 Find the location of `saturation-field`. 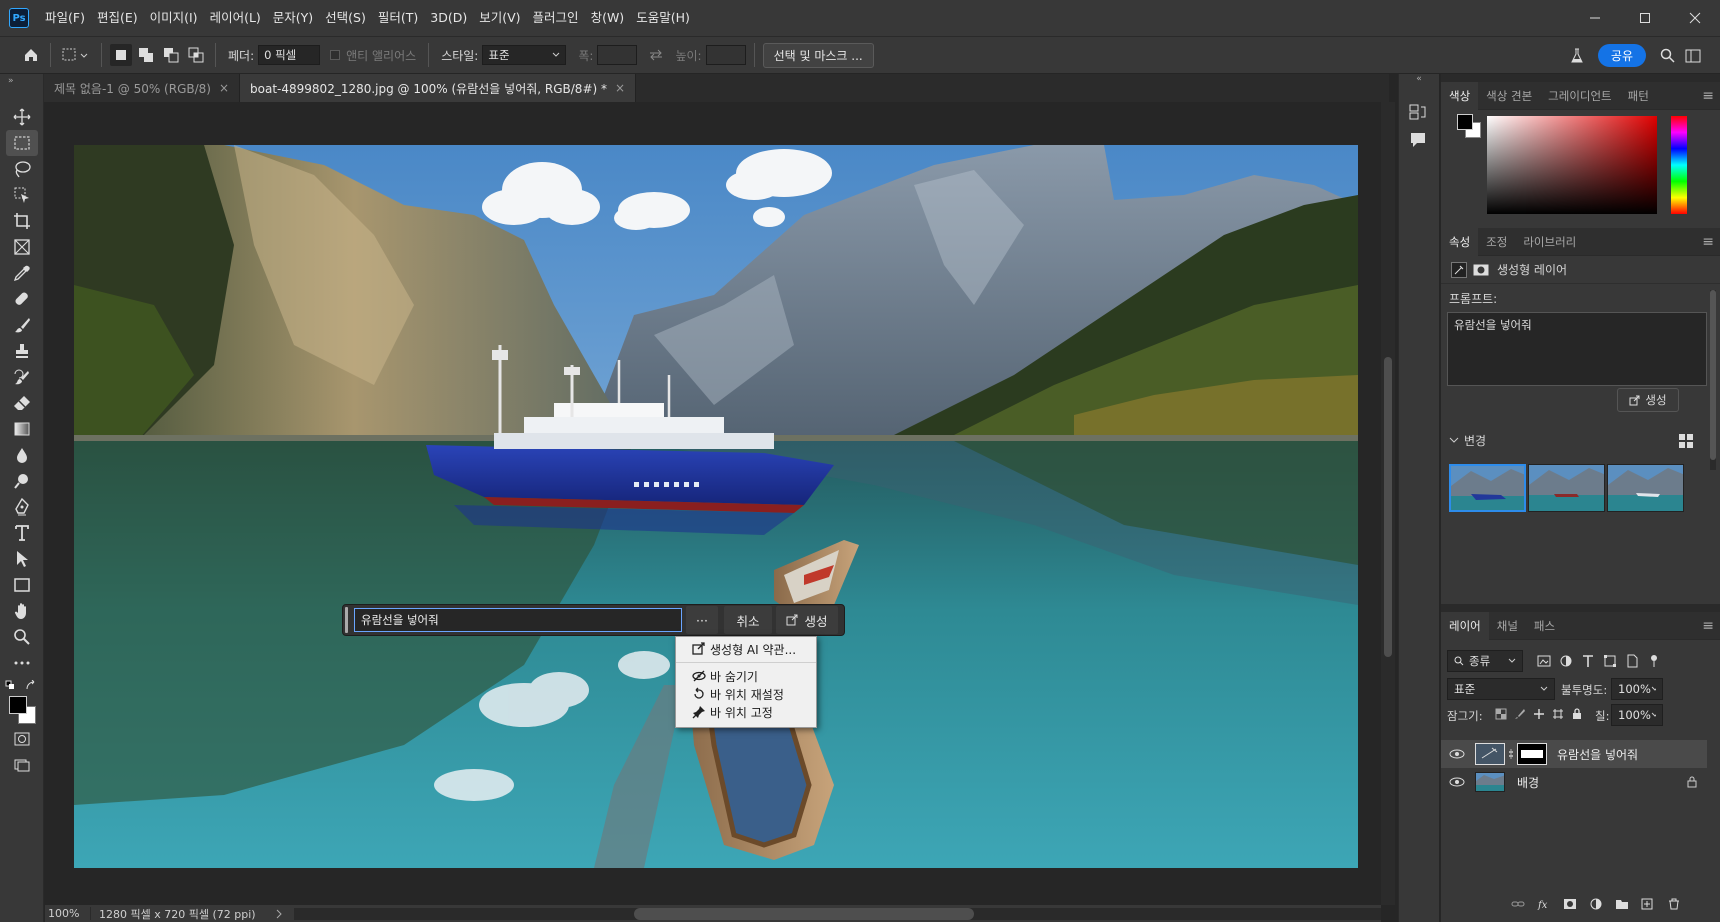

saturation-field is located at coordinates (1572, 165).